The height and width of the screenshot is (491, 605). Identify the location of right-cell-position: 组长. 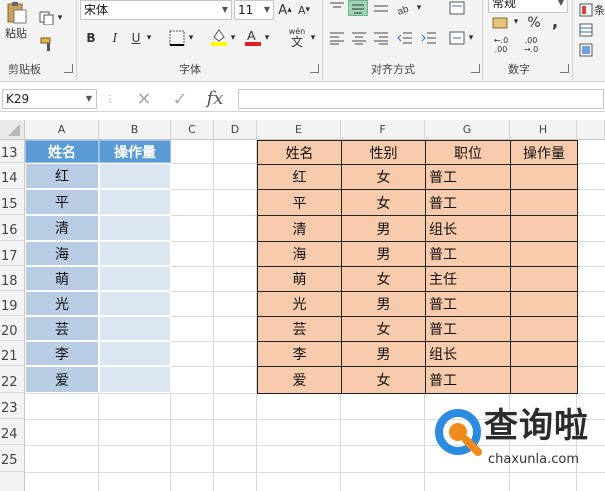
(468, 228).